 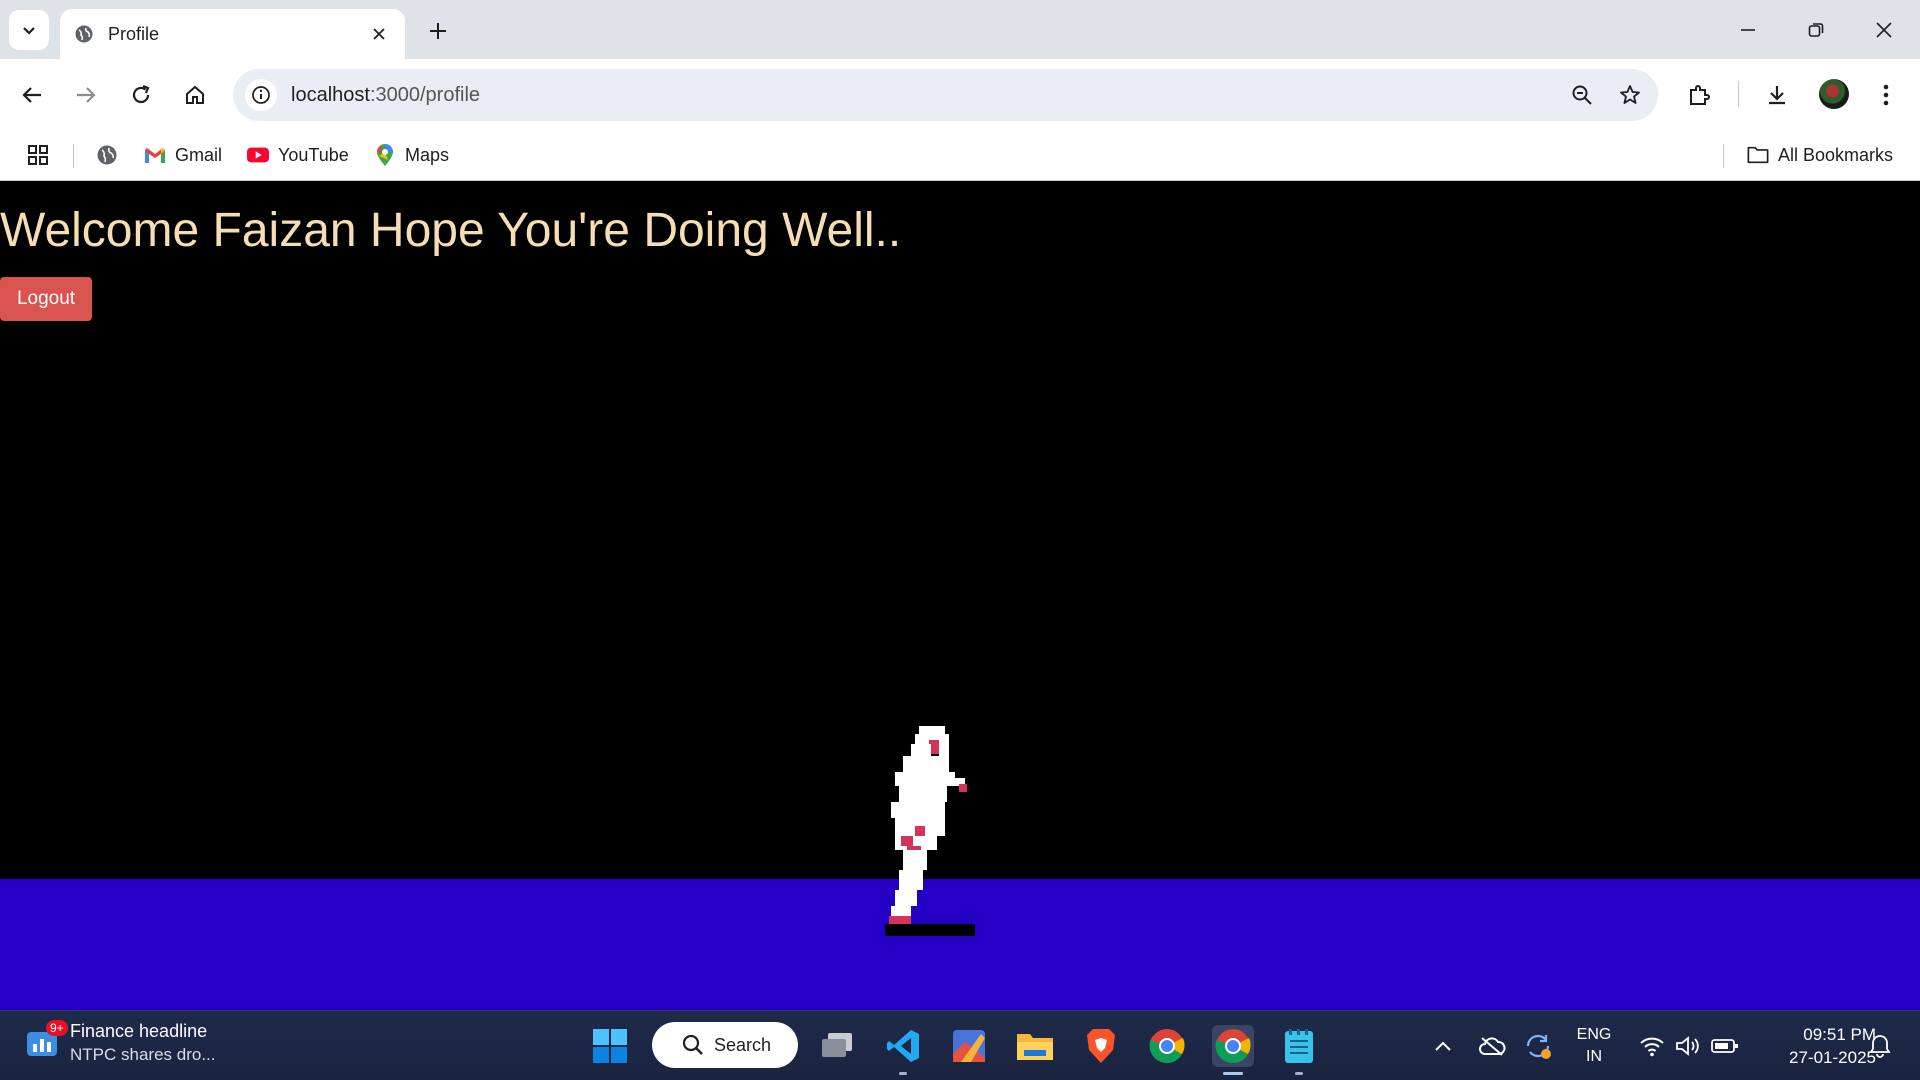 I want to click on arrow-right-icon, so click(x=86, y=95).